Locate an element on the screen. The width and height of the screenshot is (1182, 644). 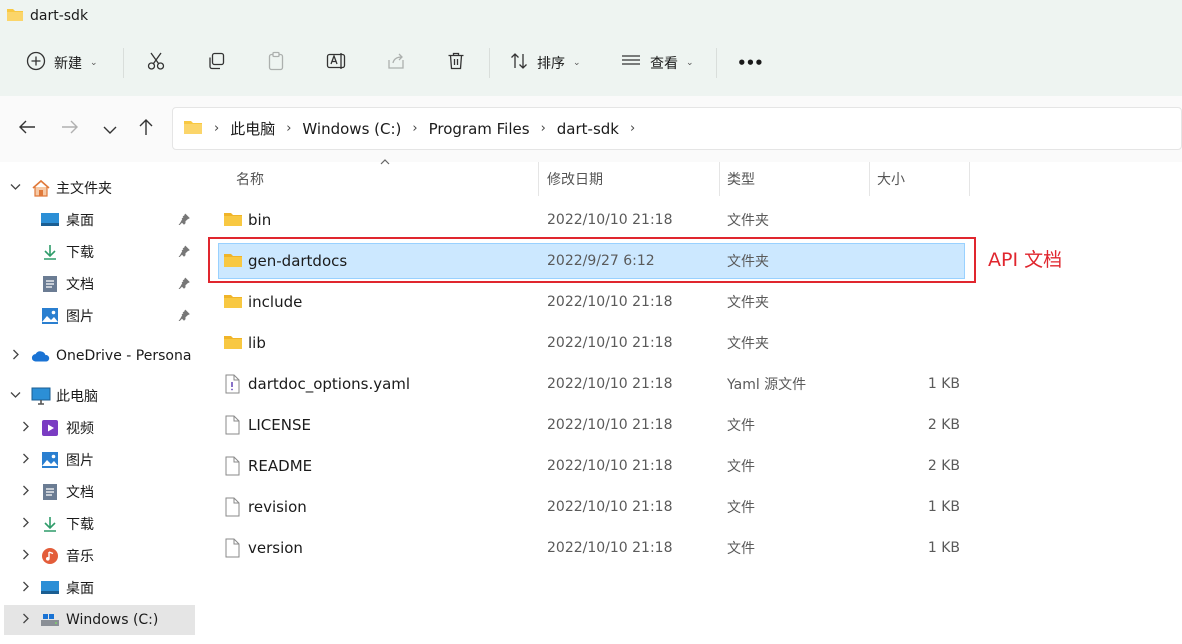
forward-button is located at coordinates (70, 129).